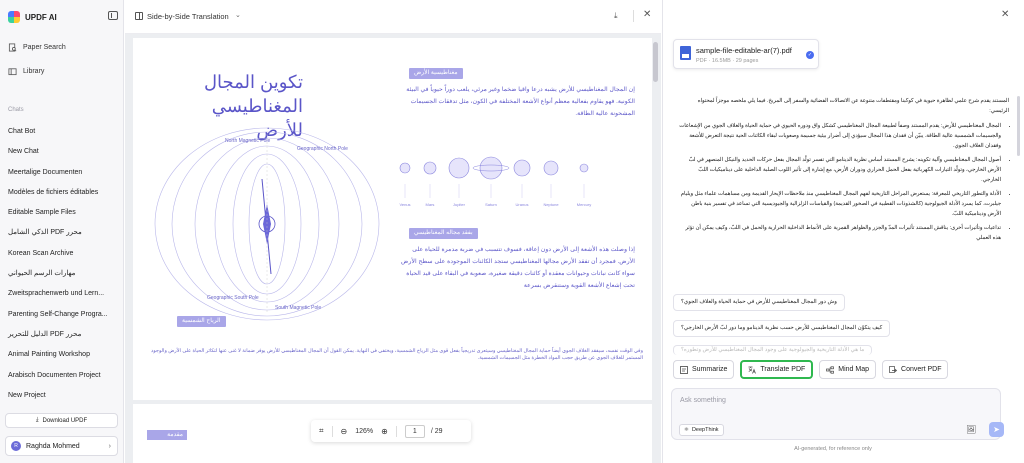  What do you see at coordinates (414, 431) in the screenshot?
I see `page-number-input: 1` at bounding box center [414, 431].